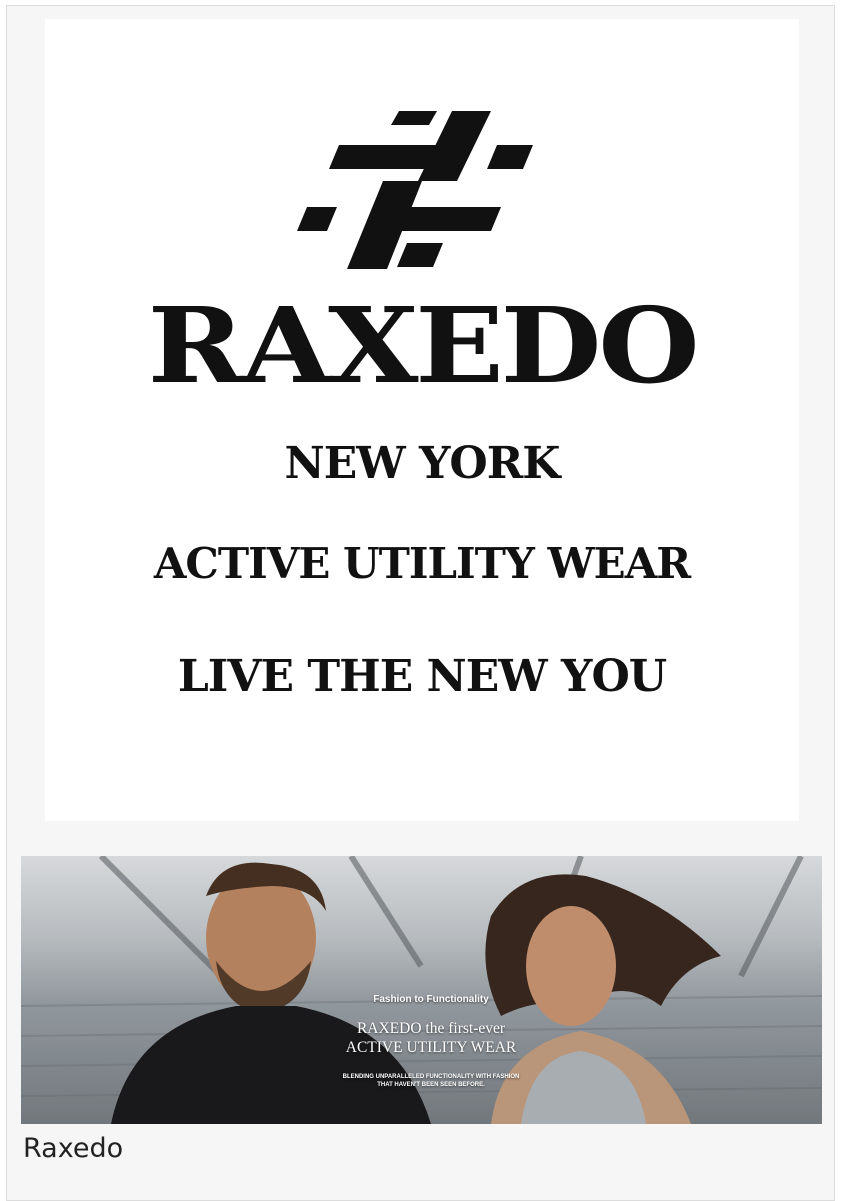 The image size is (841, 1201). Describe the element at coordinates (431, 1047) in the screenshot. I see `banner-headline-line-2: ACTIVE UTILITY WEAR` at that location.